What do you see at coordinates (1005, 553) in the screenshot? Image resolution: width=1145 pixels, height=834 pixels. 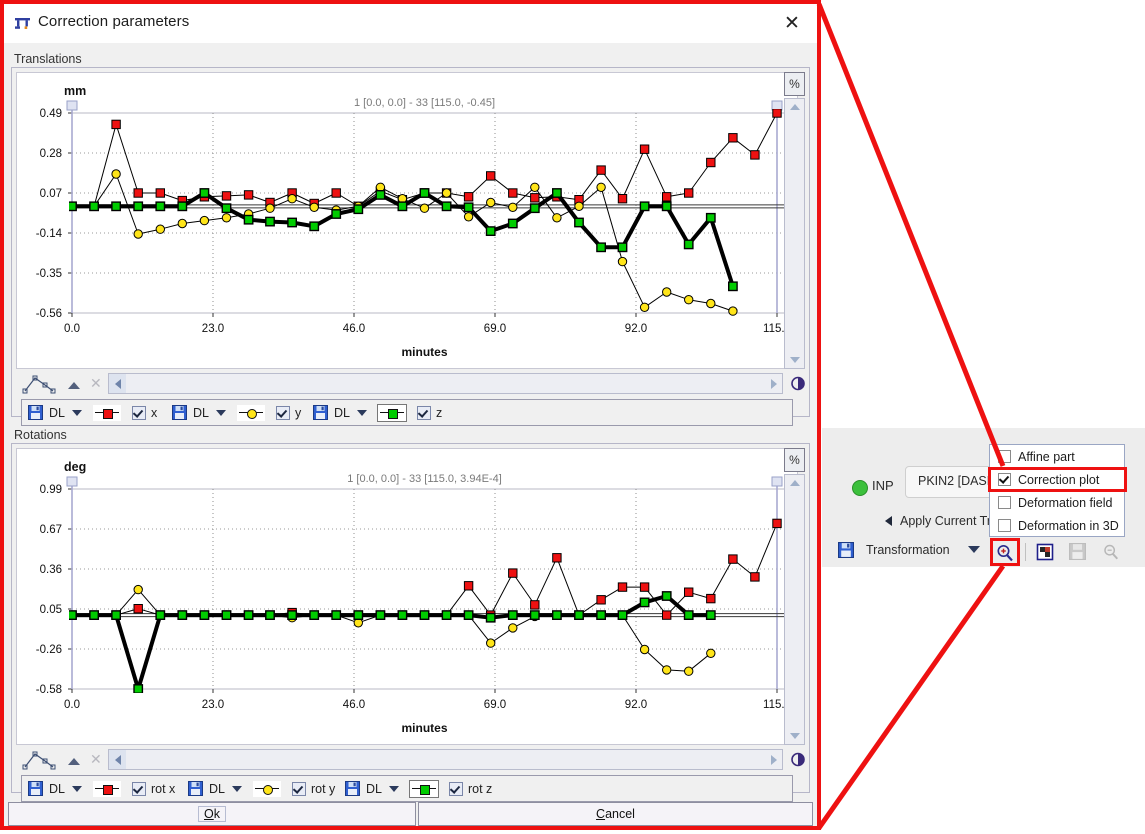 I see `zoom-in-icon` at bounding box center [1005, 553].